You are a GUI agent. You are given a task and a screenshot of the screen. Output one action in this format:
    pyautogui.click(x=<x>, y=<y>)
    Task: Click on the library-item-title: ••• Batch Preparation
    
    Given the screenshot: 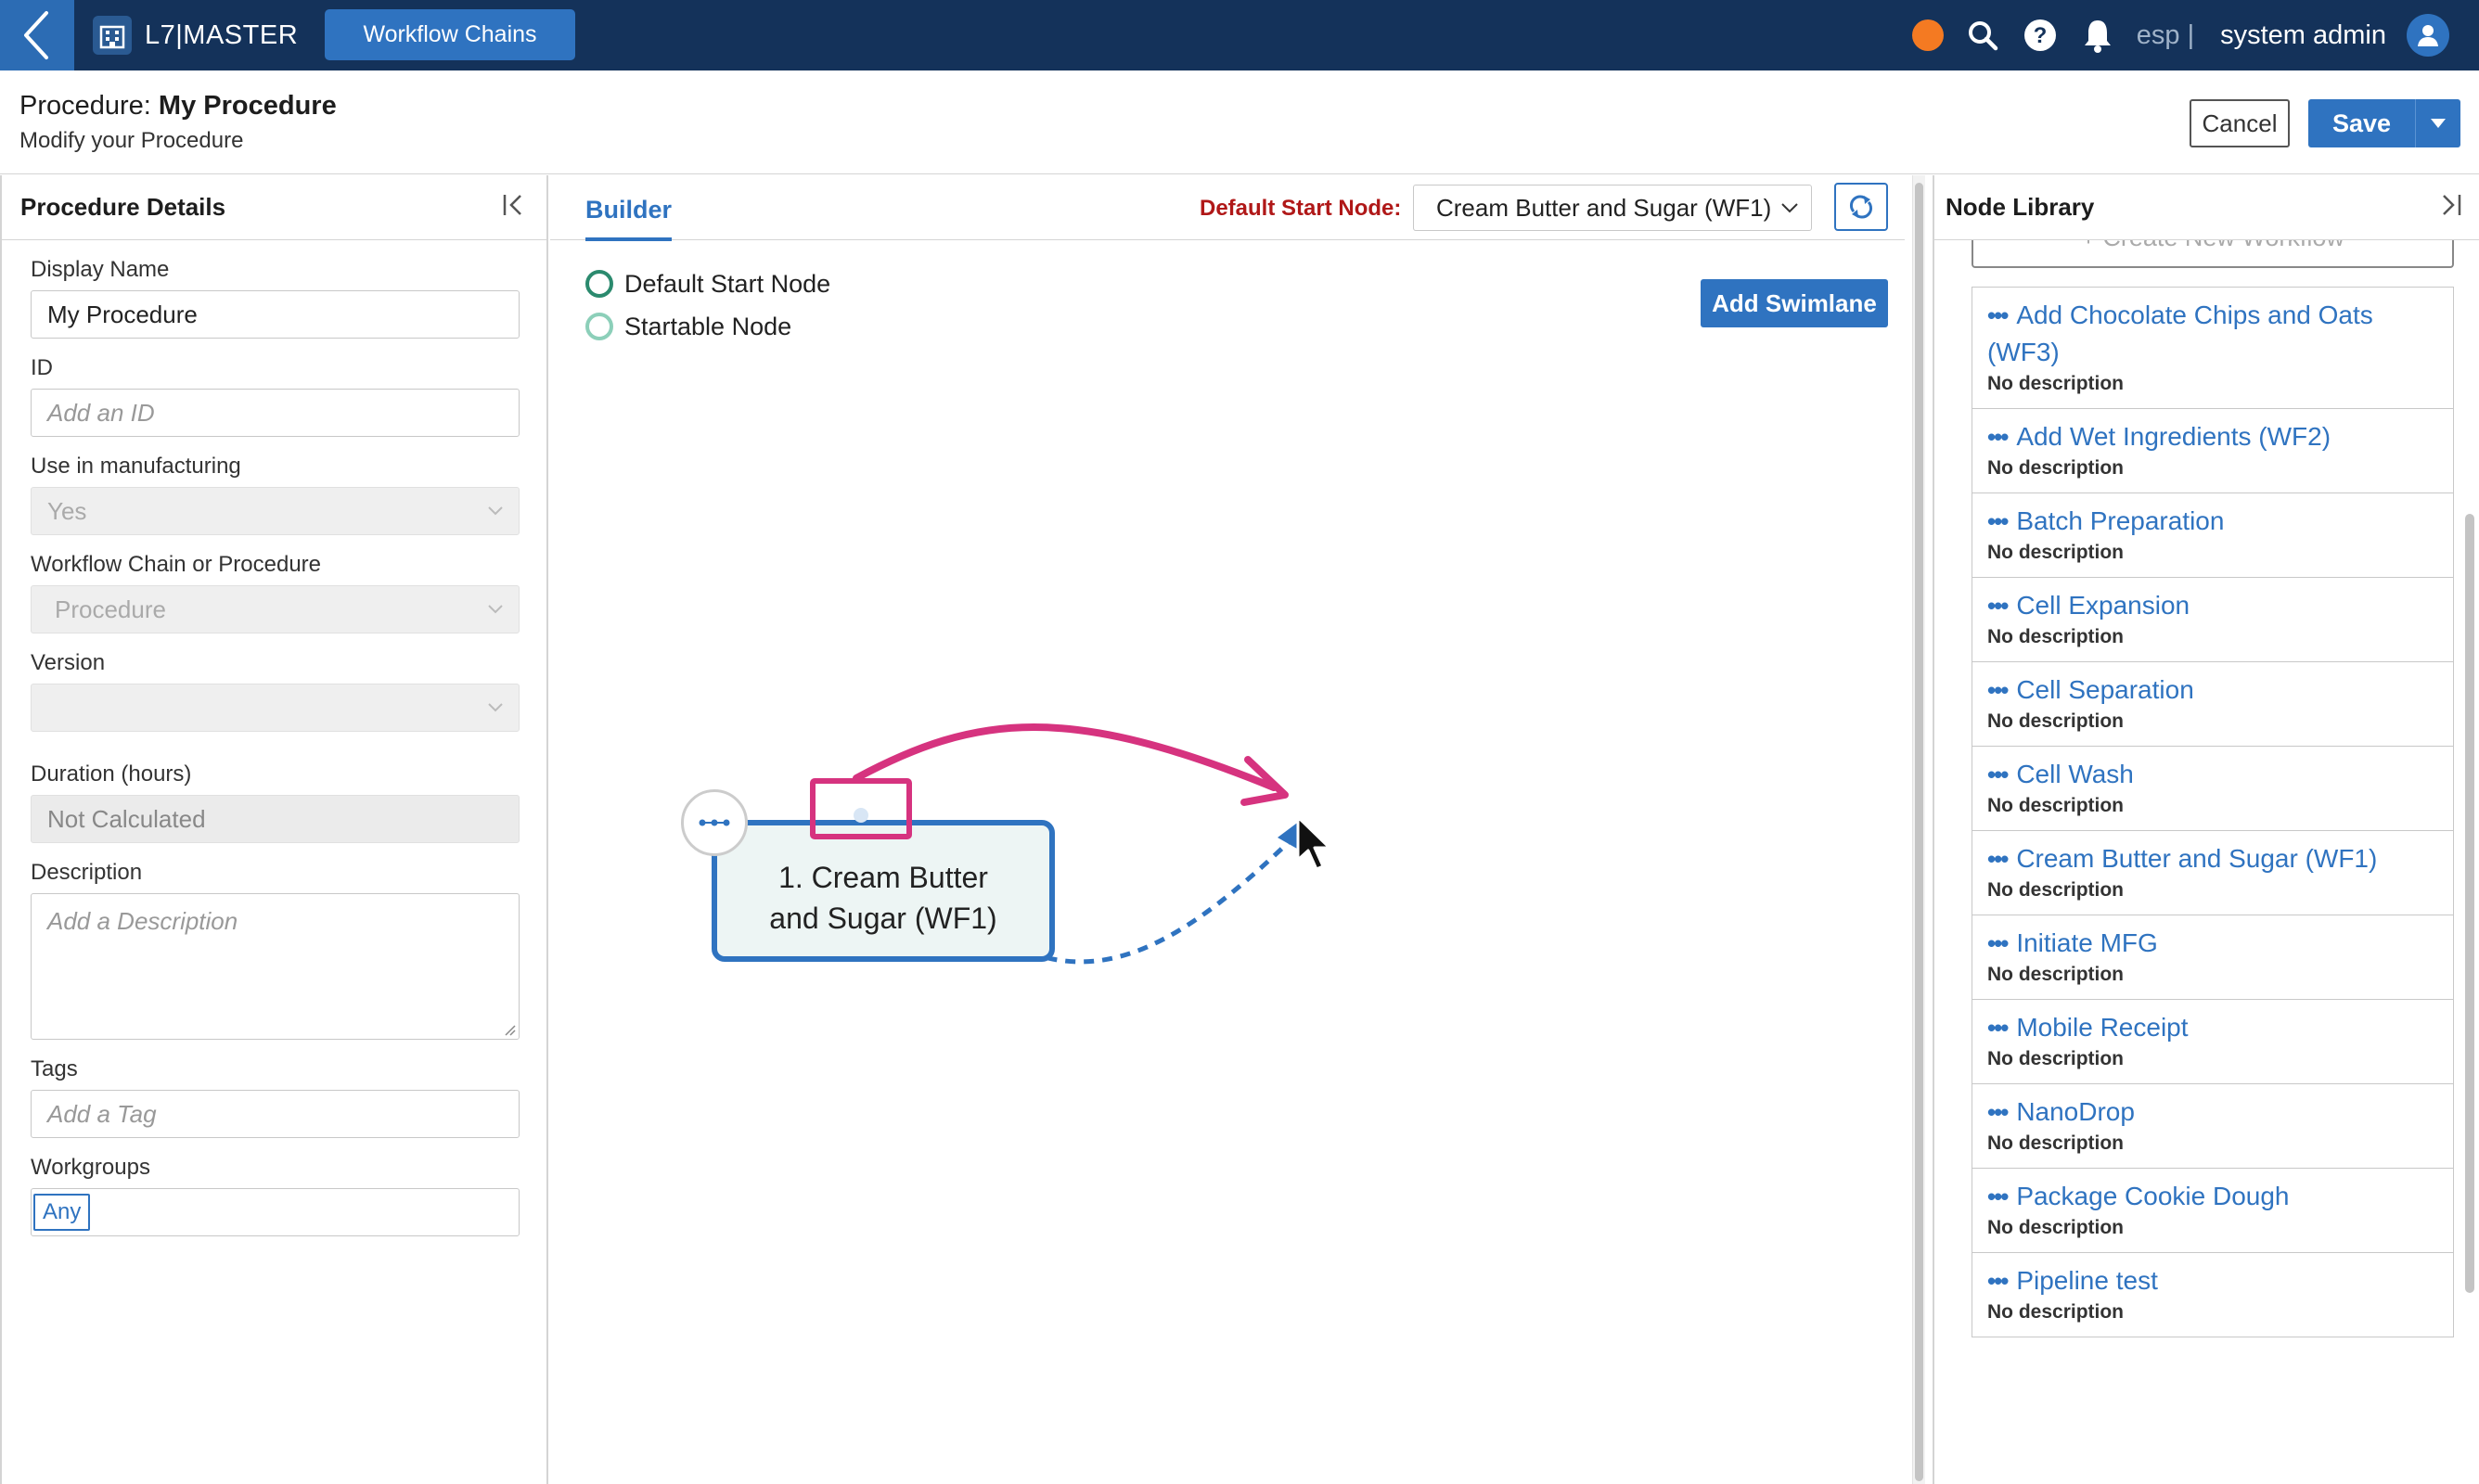 What is the action you would take?
    pyautogui.click(x=2212, y=521)
    